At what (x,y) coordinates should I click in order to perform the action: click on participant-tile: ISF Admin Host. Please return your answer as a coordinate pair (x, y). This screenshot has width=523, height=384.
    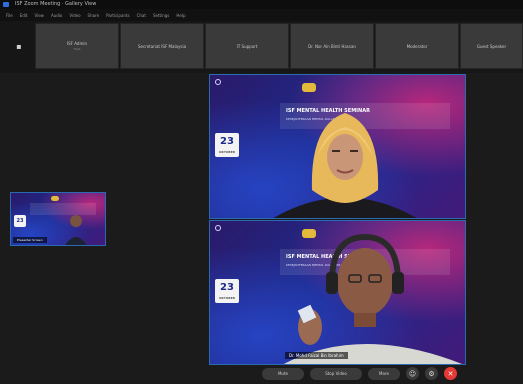
    Looking at the image, I should click on (77, 46).